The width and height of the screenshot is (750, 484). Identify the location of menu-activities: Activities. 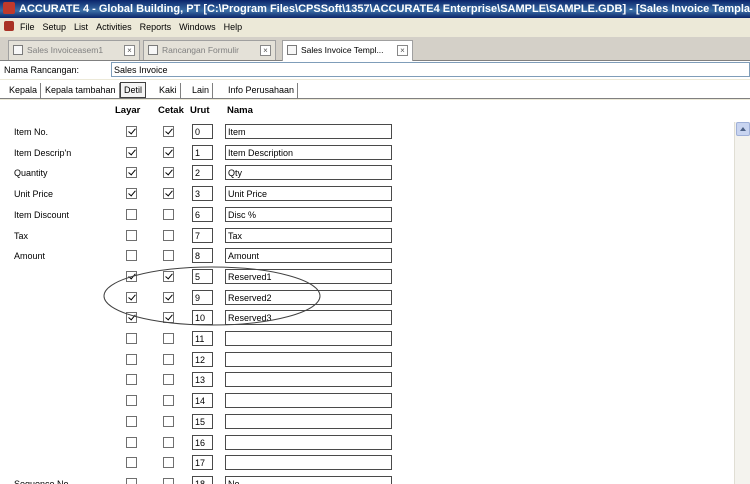
(114, 27).